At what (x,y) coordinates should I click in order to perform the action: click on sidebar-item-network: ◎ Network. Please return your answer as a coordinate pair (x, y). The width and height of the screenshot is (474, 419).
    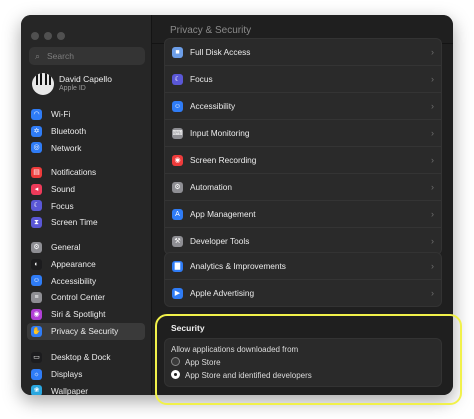
    Looking at the image, I should click on (86, 148).